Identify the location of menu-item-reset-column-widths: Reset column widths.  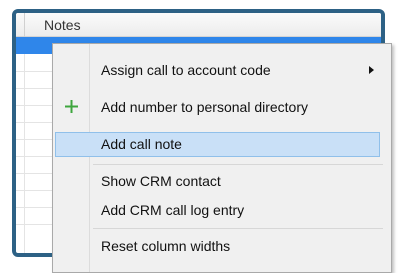
(217, 246).